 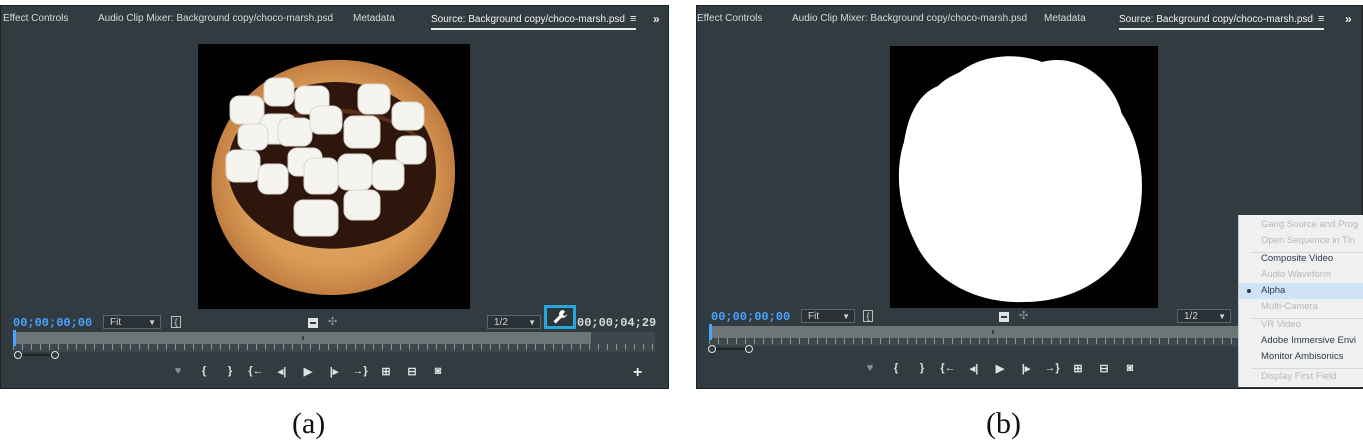 I want to click on plus-icon: +, so click(x=637, y=373).